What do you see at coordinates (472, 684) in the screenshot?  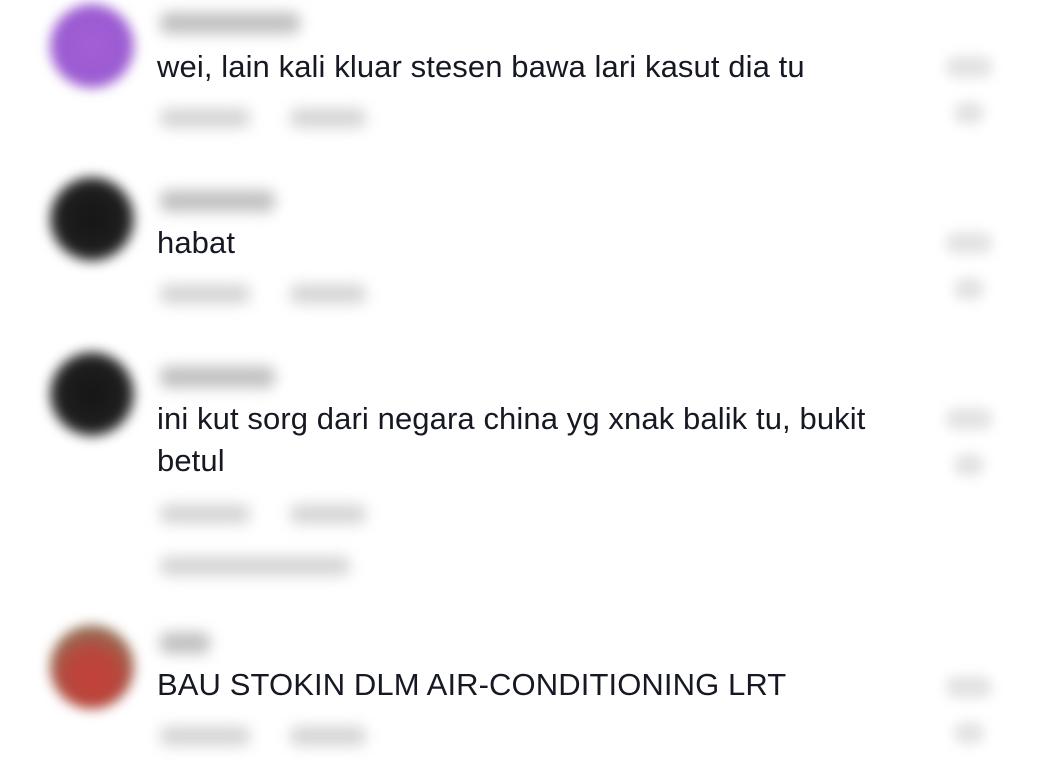 I see `comment-text: BAU STOKIN DLM AIR-CONDITIONING LRT` at bounding box center [472, 684].